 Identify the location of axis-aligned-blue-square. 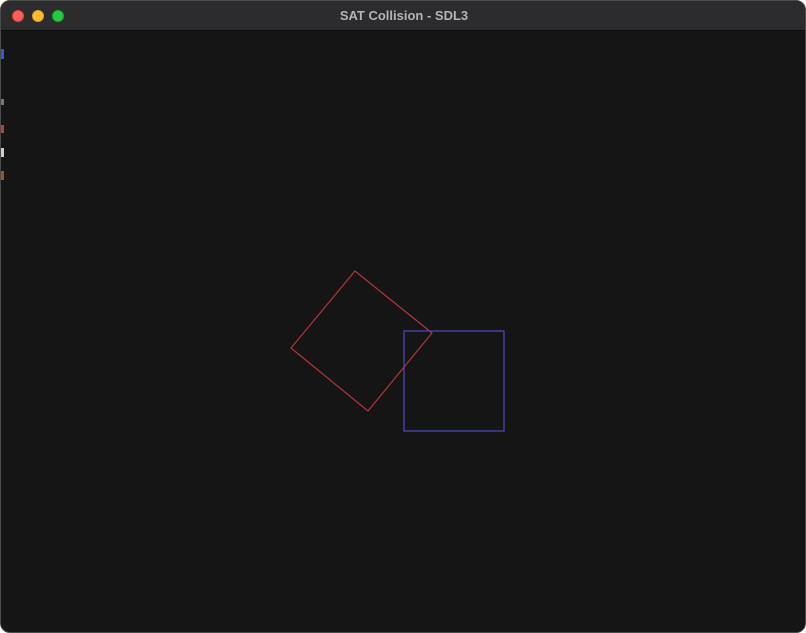
(454, 381).